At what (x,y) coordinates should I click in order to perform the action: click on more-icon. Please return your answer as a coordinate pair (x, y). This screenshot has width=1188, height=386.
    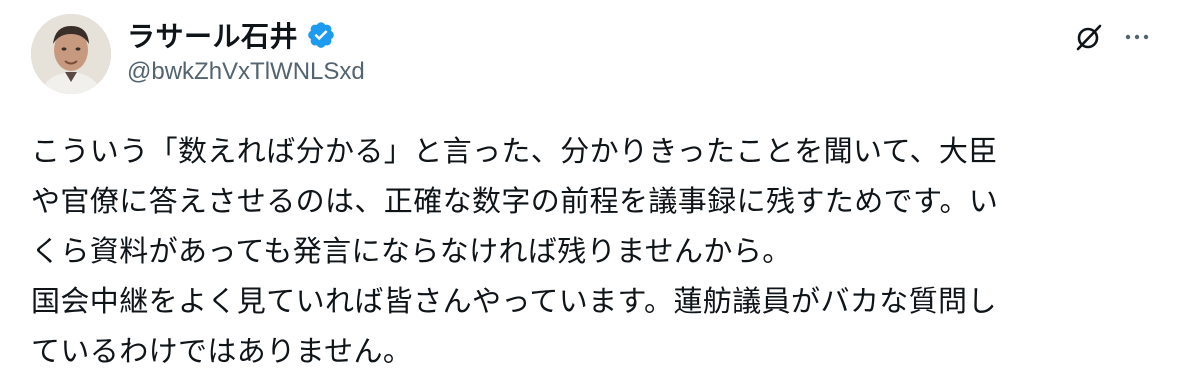
    Looking at the image, I should click on (1137, 37).